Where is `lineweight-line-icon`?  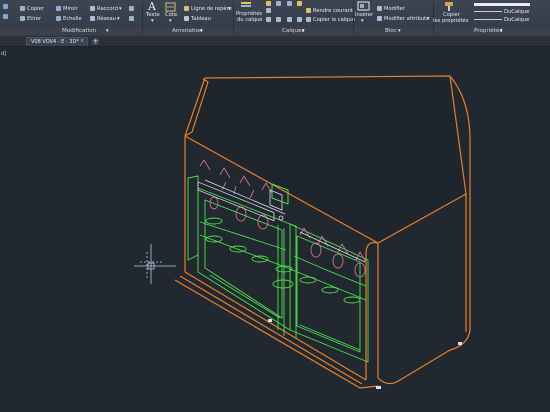
lineweight-line-icon is located at coordinates (488, 19).